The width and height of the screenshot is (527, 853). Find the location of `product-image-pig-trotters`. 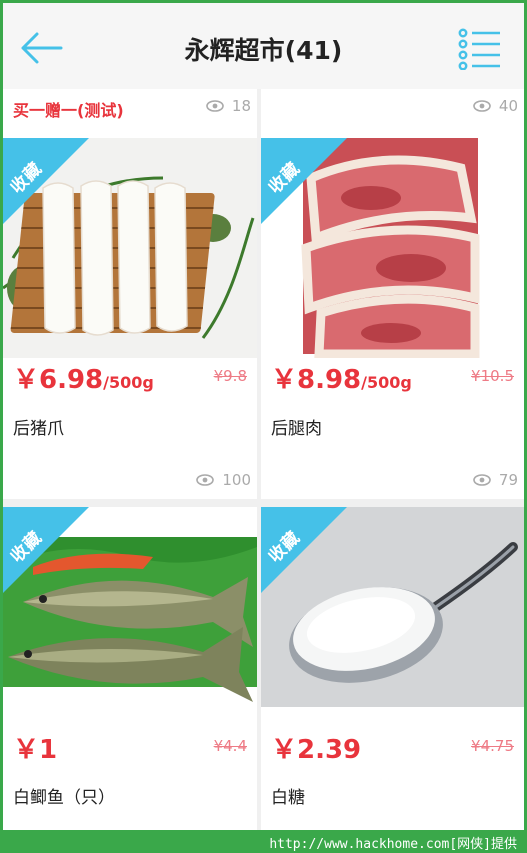

product-image-pig-trotters is located at coordinates (130, 248).